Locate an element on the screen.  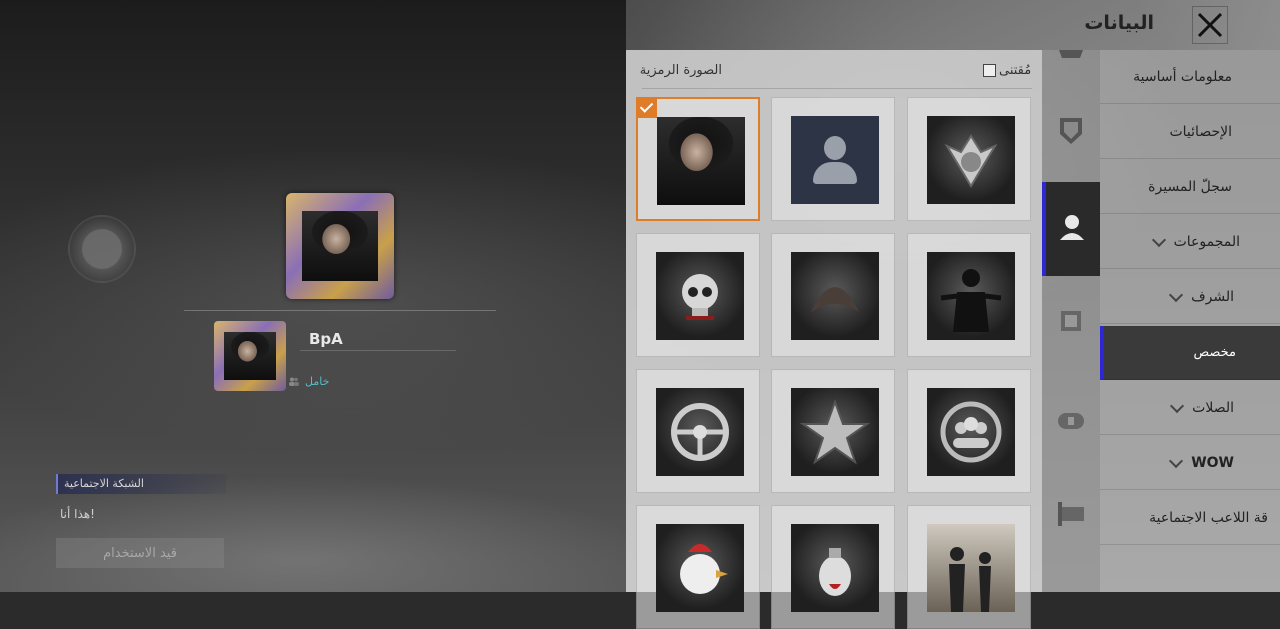
avatar-tile-star-medal is located at coordinates (833, 431).